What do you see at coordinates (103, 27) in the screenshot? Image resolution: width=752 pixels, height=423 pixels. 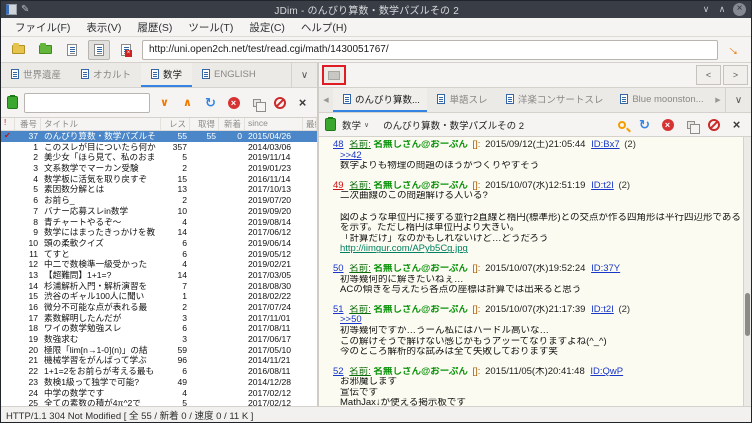 I see `menu-item: 表示(V)` at bounding box center [103, 27].